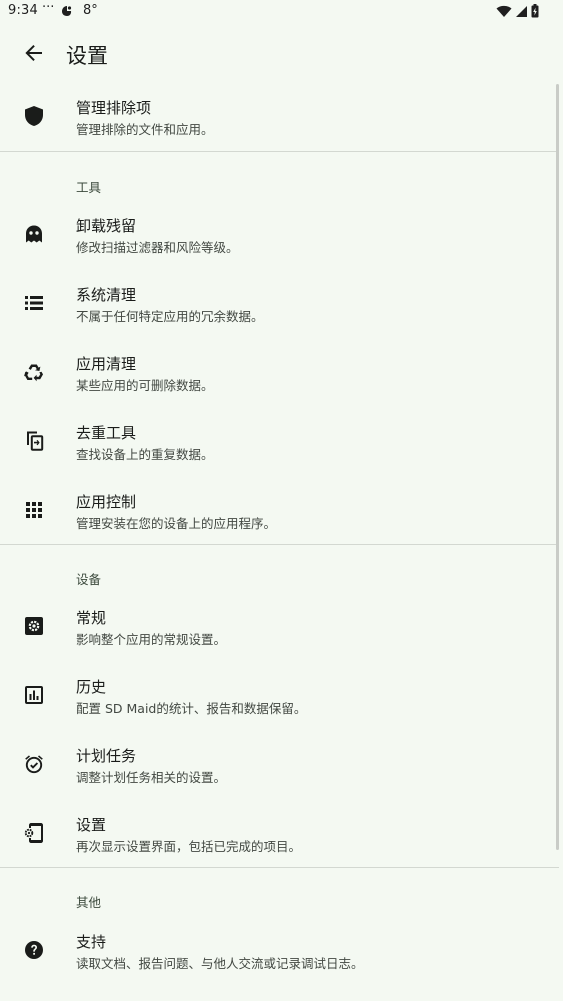 This screenshot has width=563, height=1001. I want to click on scrollbar, so click(557, 467).